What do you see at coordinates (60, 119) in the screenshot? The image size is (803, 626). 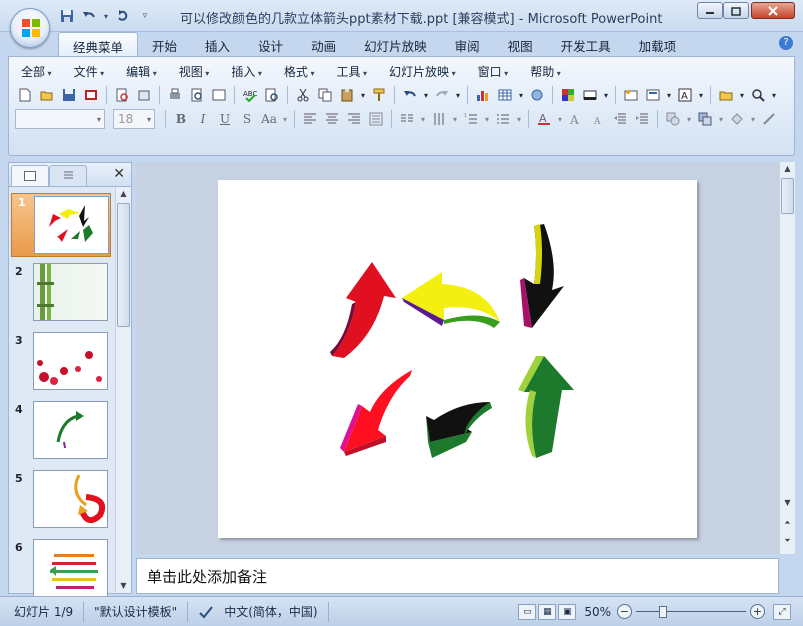 I see `font-name-combo: ▾` at bounding box center [60, 119].